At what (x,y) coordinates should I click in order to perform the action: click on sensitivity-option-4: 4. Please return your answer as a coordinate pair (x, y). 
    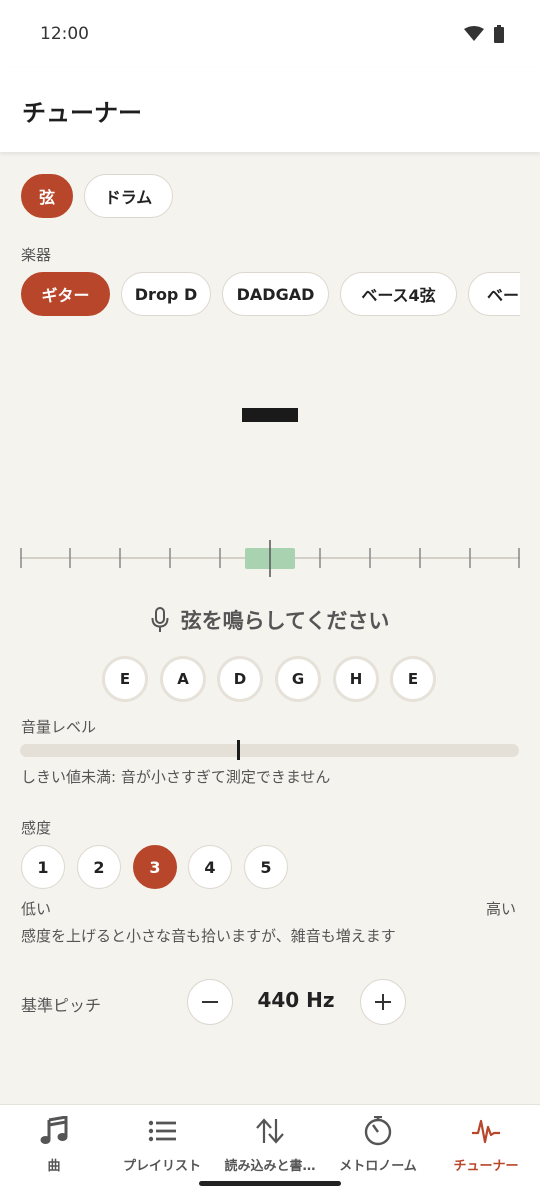
    Looking at the image, I should click on (210, 867).